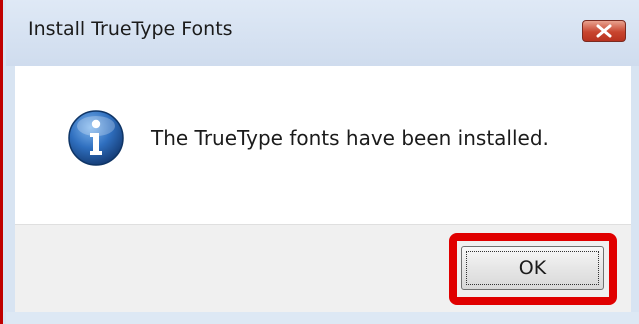 The width and height of the screenshot is (639, 324). Describe the element at coordinates (350, 138) in the screenshot. I see `message-text: The TrueType fonts have been installed.` at that location.